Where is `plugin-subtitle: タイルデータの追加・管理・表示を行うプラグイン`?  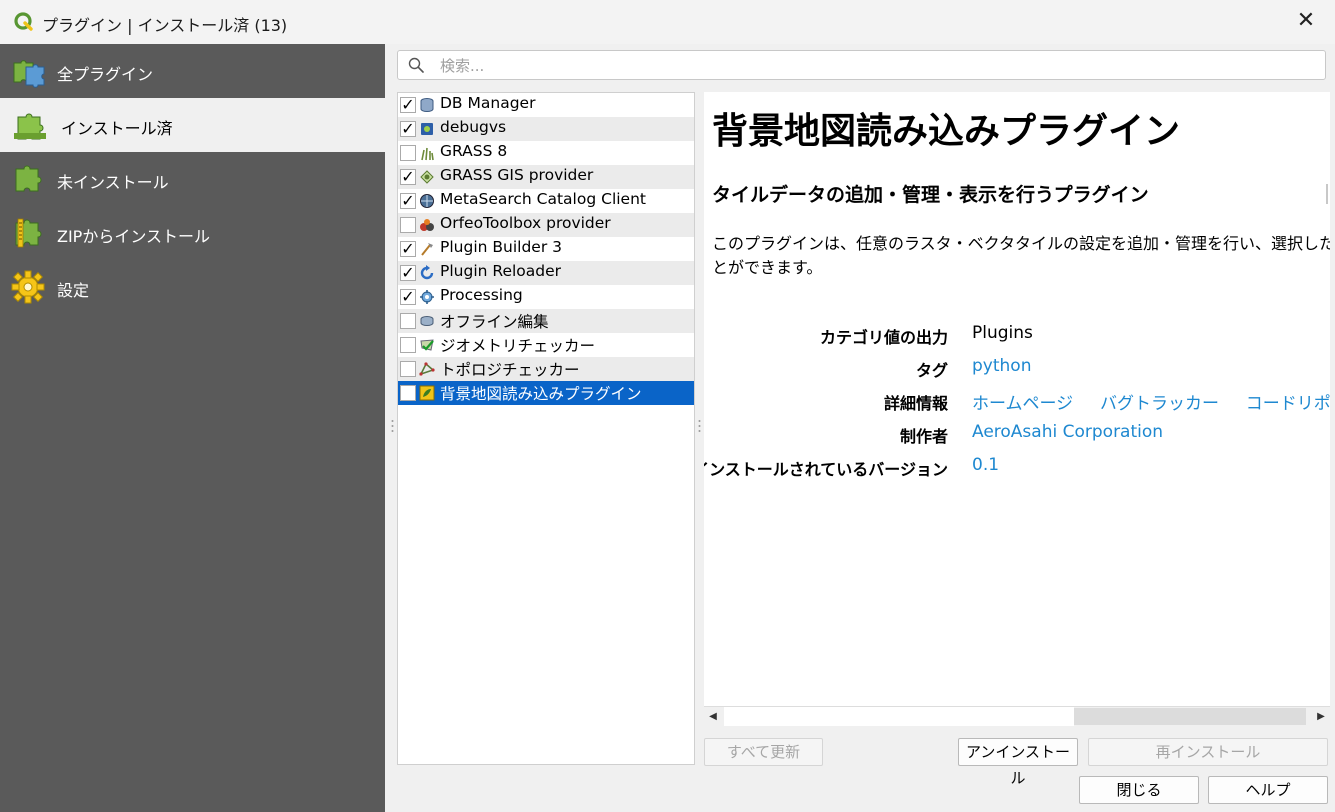
plugin-subtitle: タイルデータの追加・管理・表示を行うプラグイン is located at coordinates (930, 195).